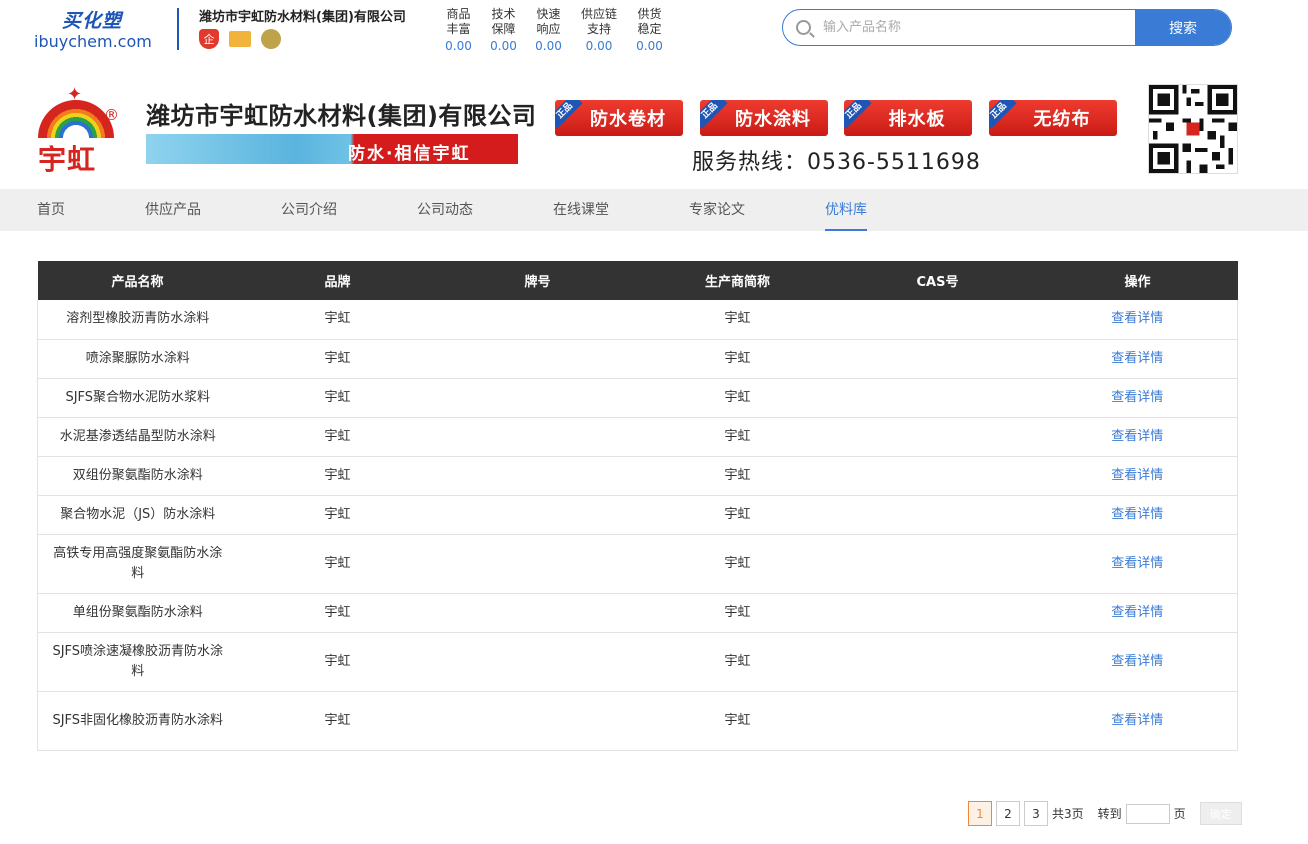 The width and height of the screenshot is (1308, 844). I want to click on table-row: 高铁专用高强度聚氨酯防水涂料 宇虹 宇虹 查看详情, so click(637, 564).